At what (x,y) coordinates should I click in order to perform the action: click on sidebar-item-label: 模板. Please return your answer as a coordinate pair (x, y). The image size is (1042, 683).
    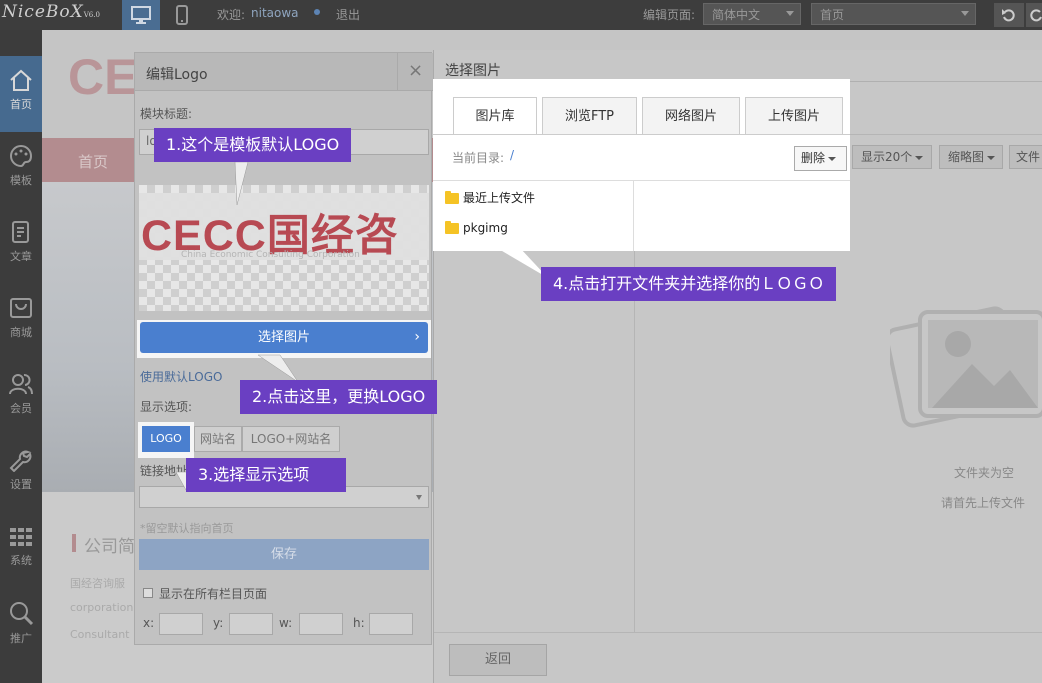
    Looking at the image, I should click on (21, 180).